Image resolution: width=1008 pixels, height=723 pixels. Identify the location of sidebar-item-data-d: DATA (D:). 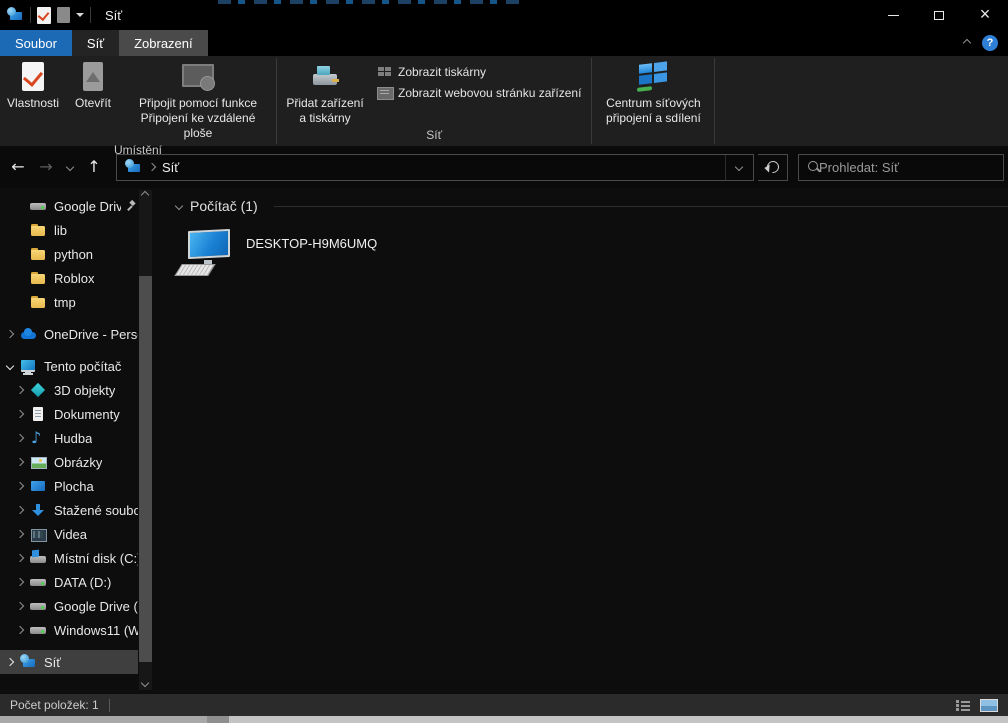
(69, 582).